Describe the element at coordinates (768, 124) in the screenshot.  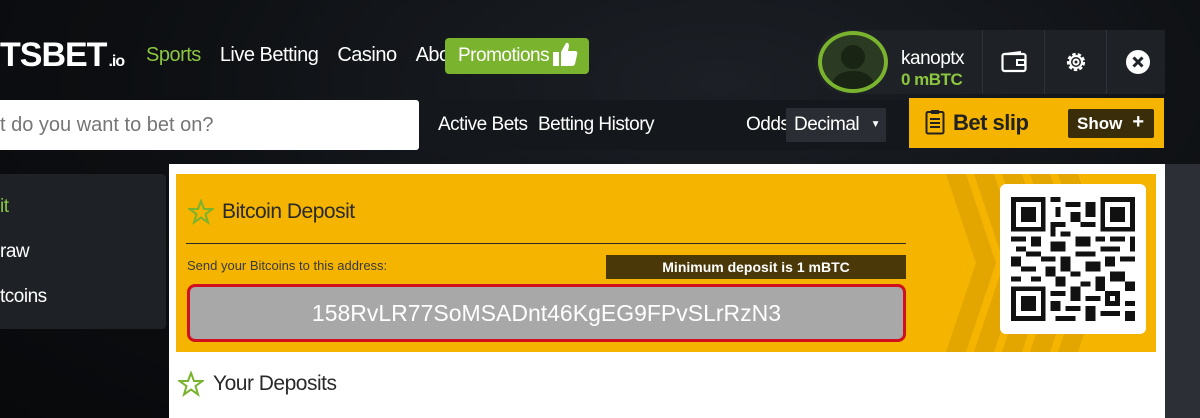
I see `odds-label: Odds` at that location.